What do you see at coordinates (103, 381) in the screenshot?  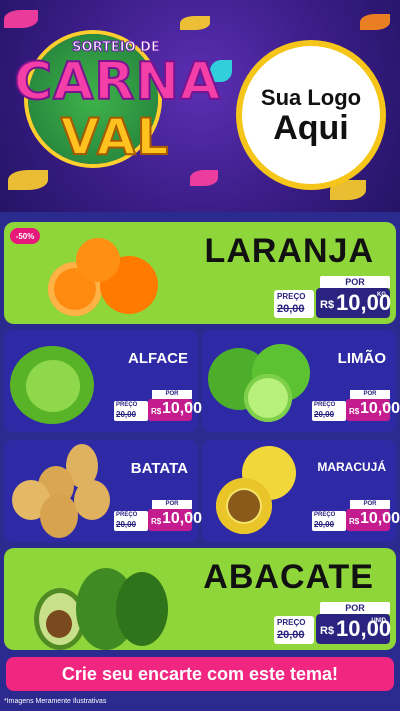 I see `product-card-alface: ALFACE POR PREÇO 20,00 R$ 10,00 KG` at bounding box center [103, 381].